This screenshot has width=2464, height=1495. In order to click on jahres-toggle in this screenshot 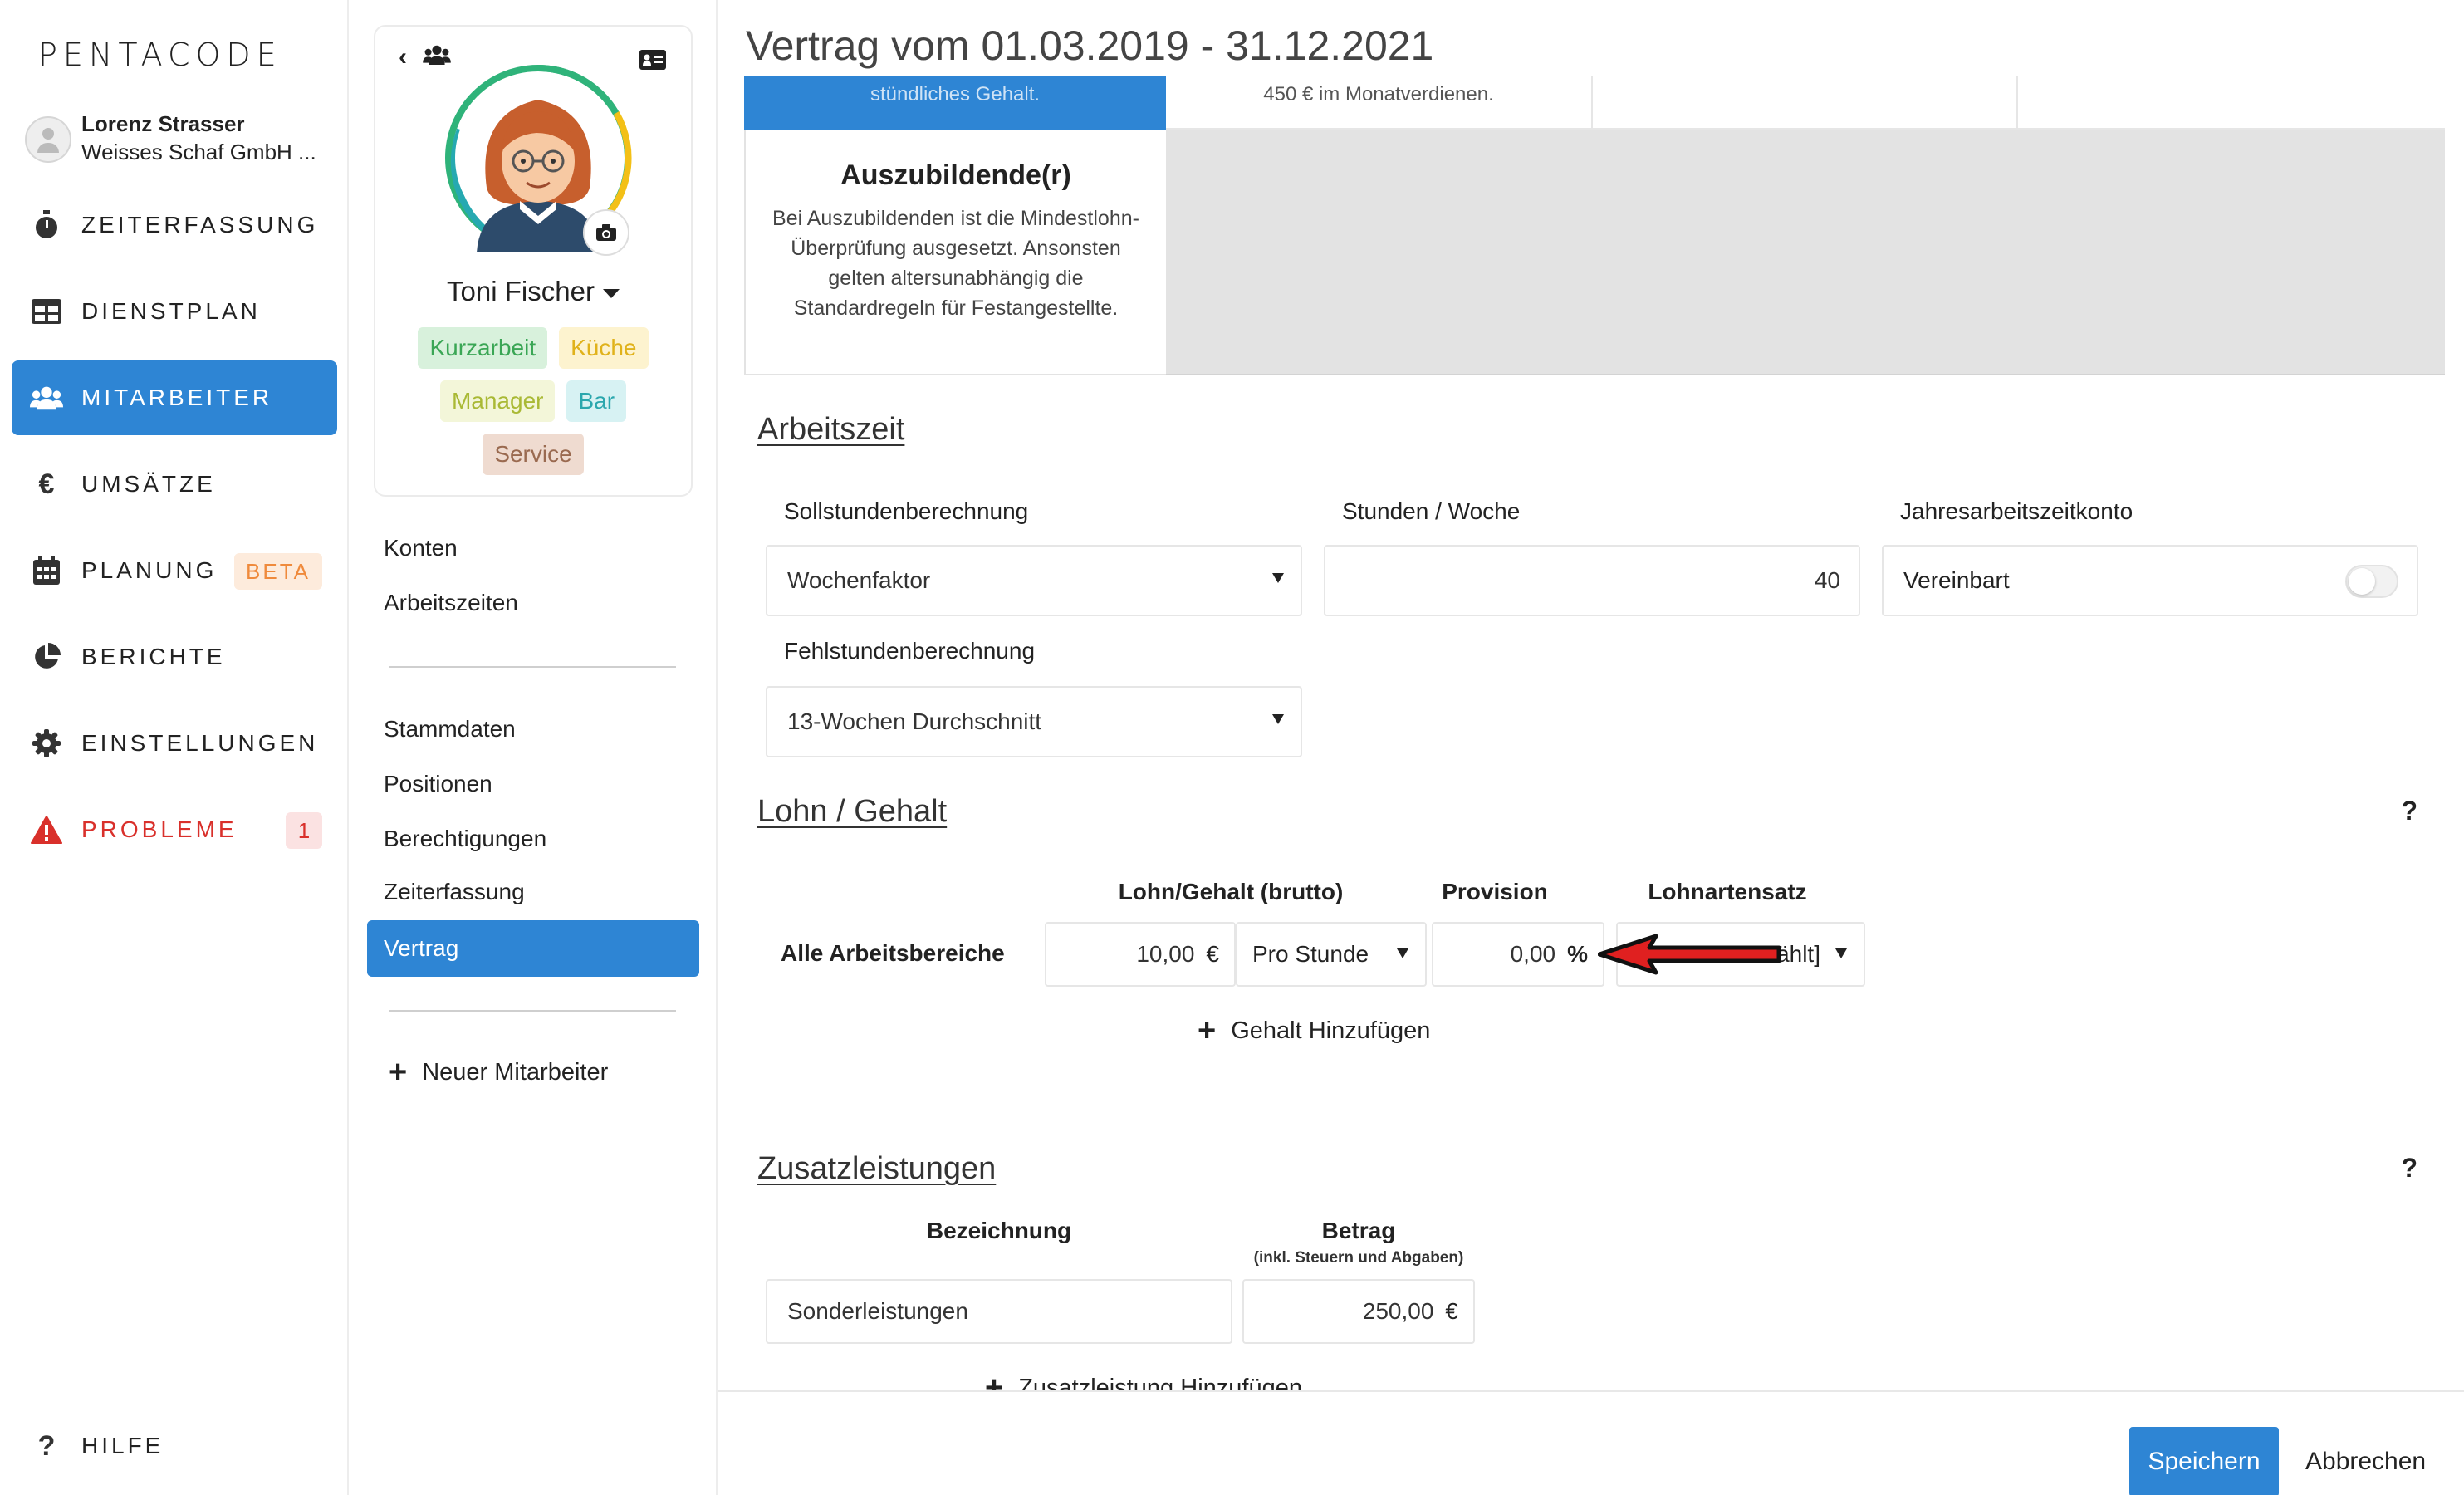, I will do `click(2371, 582)`.